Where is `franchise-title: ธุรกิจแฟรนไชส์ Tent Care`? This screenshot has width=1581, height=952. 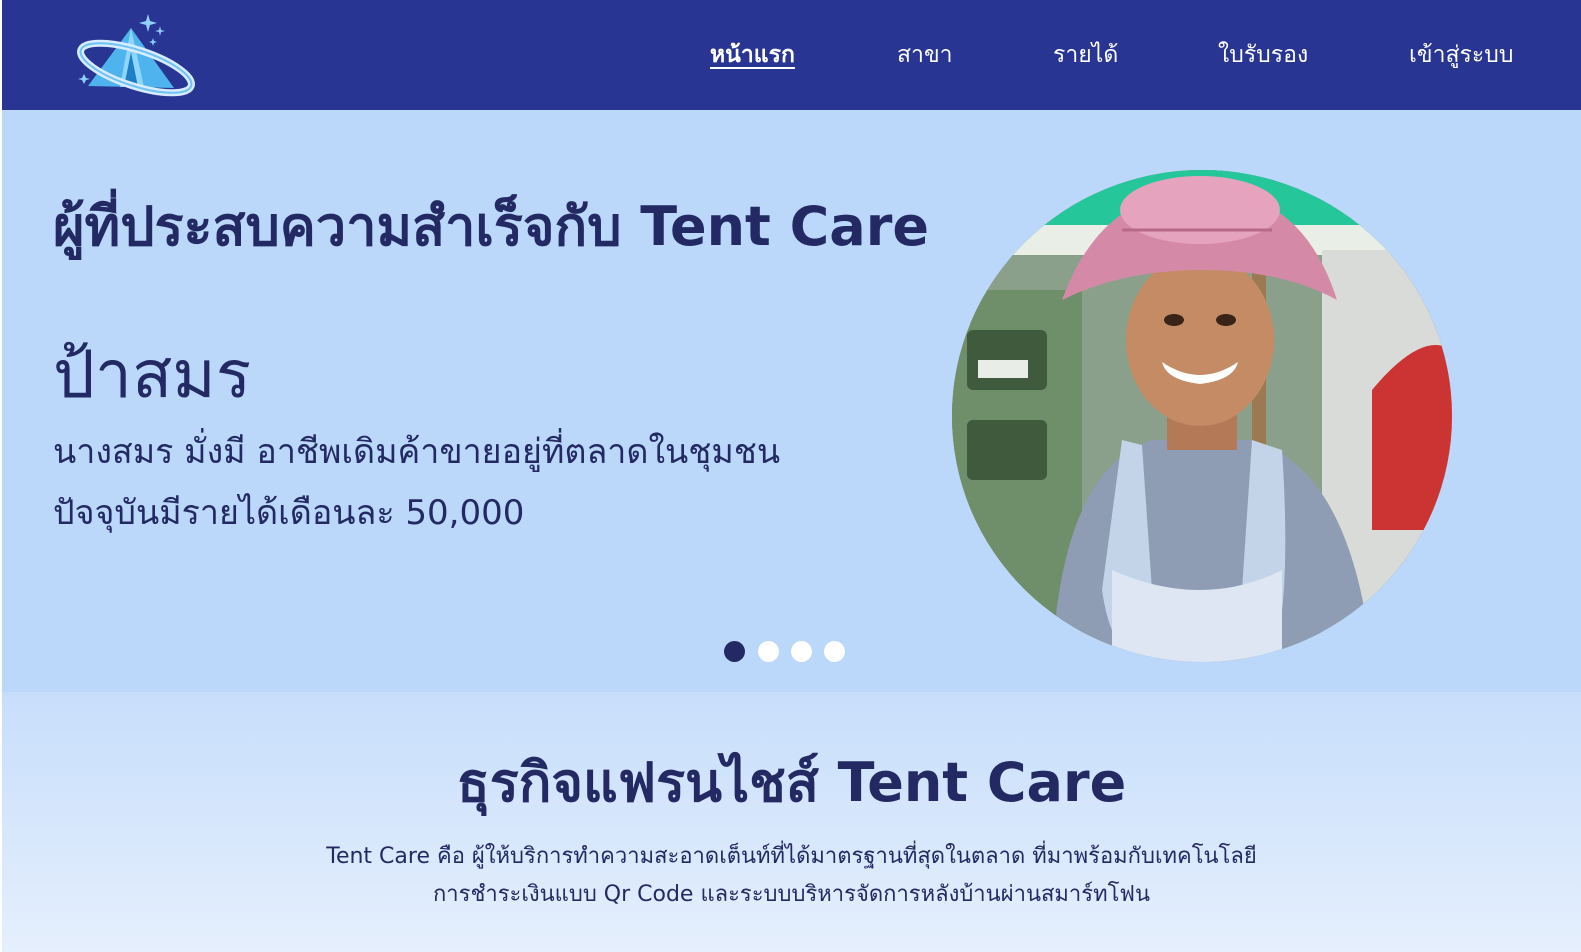 franchise-title: ธุรกิจแฟรนไชส์ Tent Care is located at coordinates (791, 782).